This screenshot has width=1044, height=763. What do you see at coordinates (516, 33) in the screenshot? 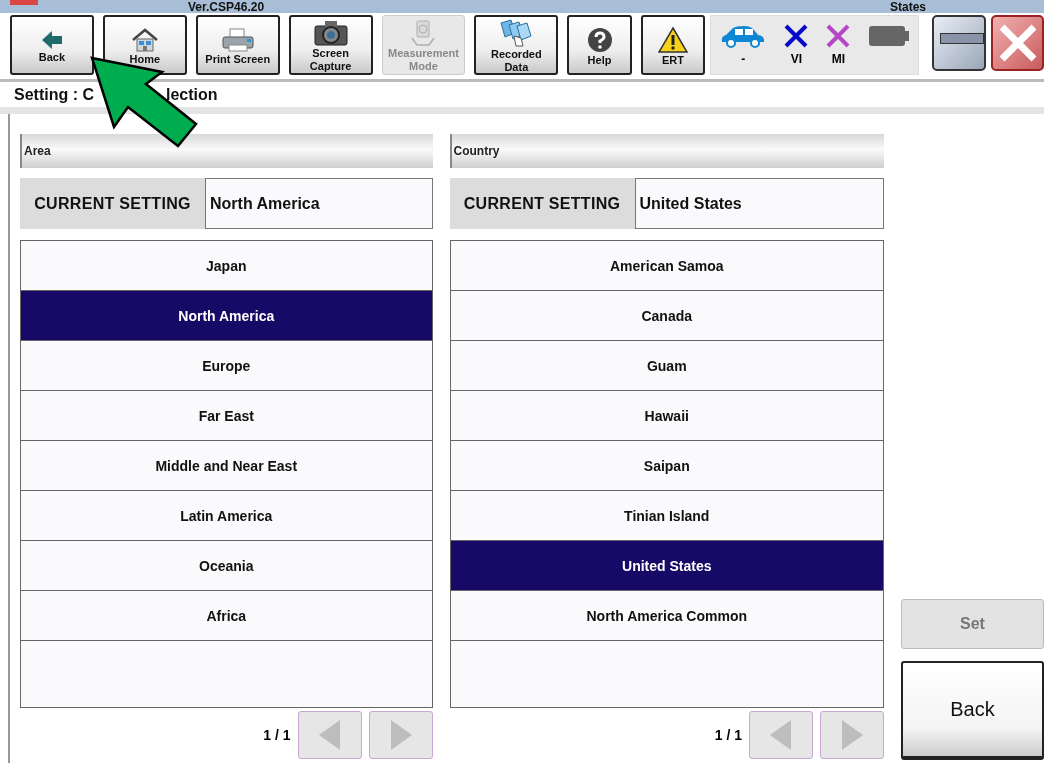
I see `folders-icon` at bounding box center [516, 33].